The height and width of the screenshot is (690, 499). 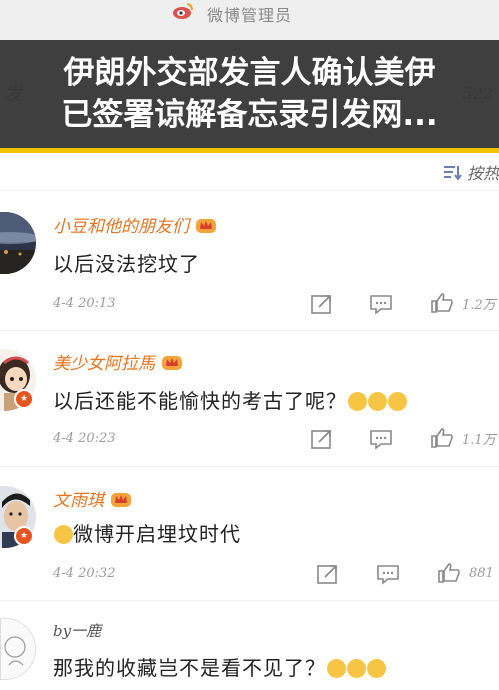 I want to click on comment-author: 小豆和他的朋友们, so click(x=135, y=224).